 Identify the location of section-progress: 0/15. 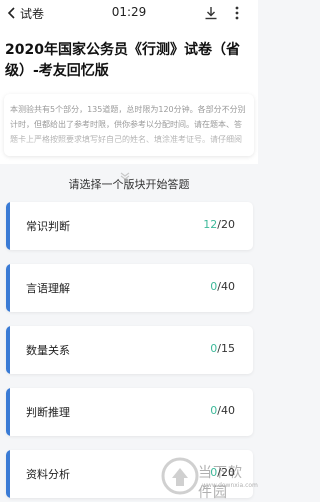
(222, 348).